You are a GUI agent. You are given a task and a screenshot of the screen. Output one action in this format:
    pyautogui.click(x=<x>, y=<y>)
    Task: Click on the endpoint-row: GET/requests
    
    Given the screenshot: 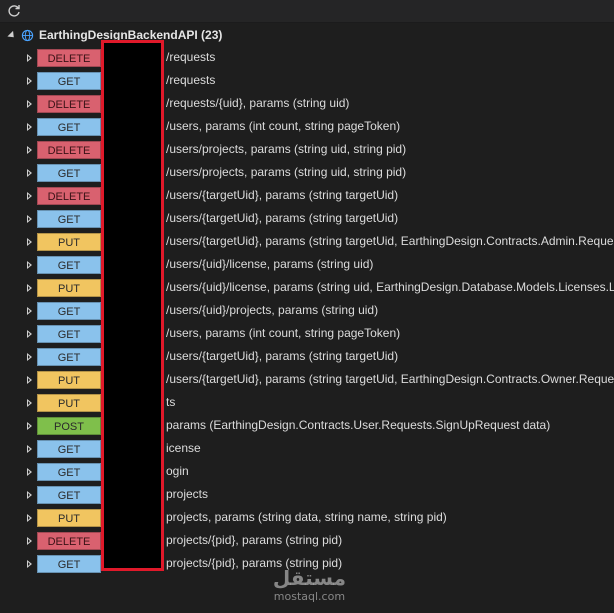 What is the action you would take?
    pyautogui.click(x=307, y=80)
    